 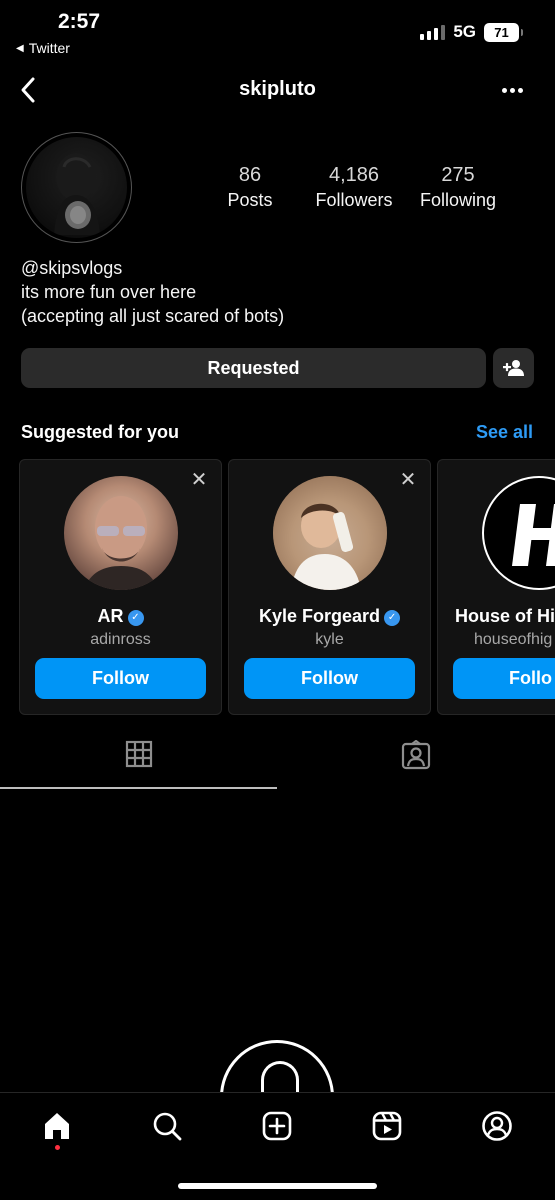 What do you see at coordinates (277, 89) in the screenshot?
I see `page-title: skipluto` at bounding box center [277, 89].